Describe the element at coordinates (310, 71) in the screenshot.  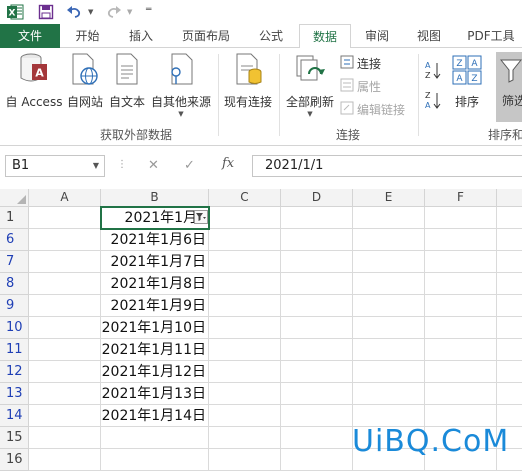
I see `refresh-all-icon` at that location.